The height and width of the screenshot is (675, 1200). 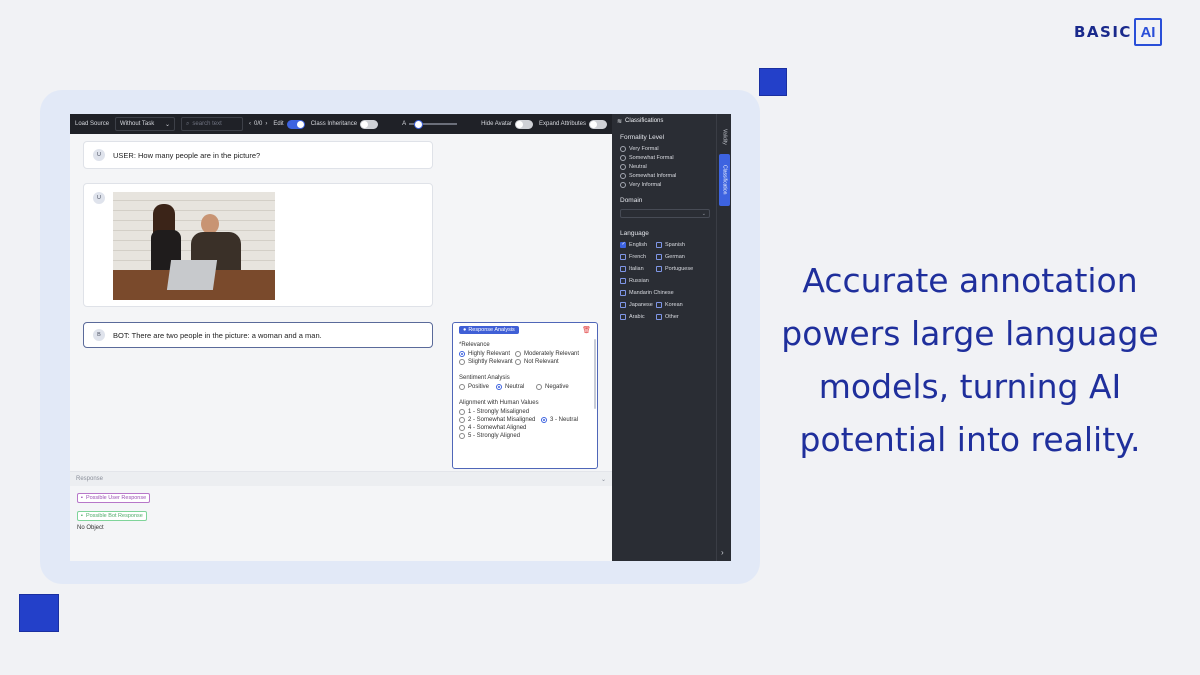 What do you see at coordinates (258, 124) in the screenshot?
I see `pager-count: 0/0` at bounding box center [258, 124].